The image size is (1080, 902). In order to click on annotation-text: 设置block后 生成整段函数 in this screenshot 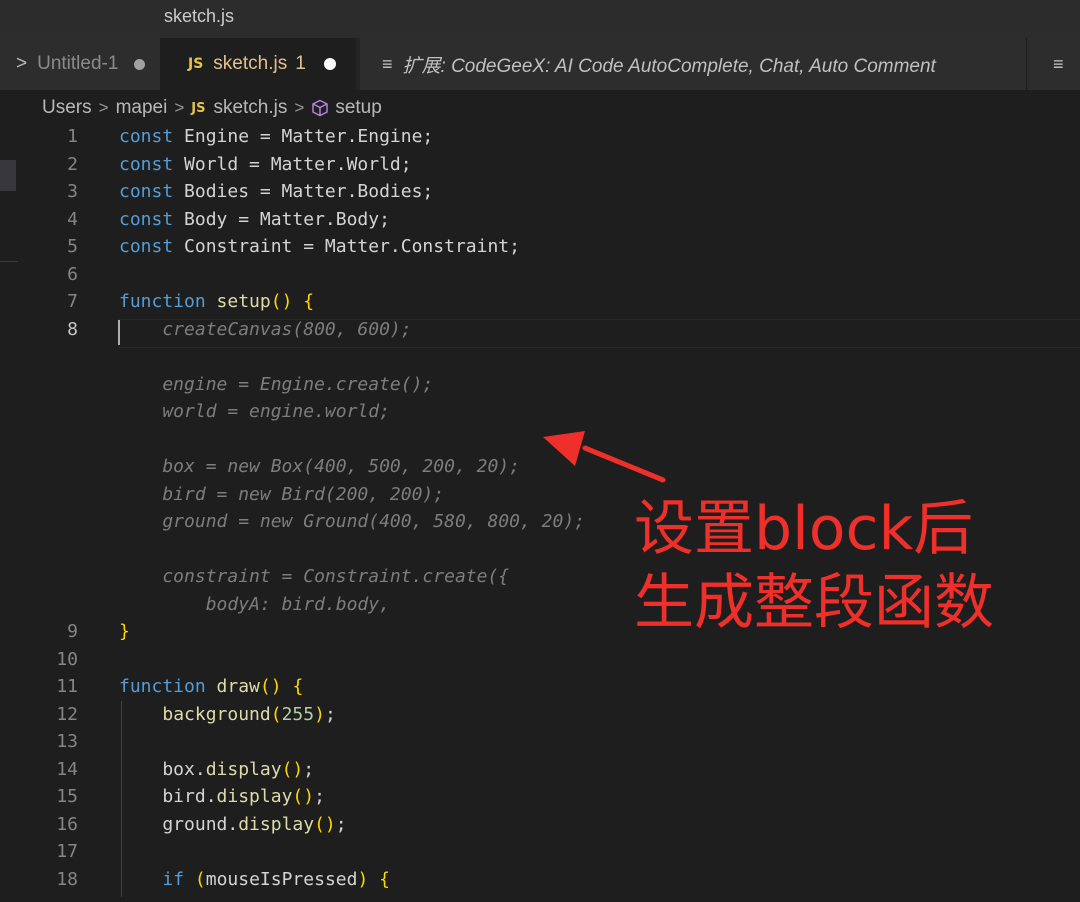, I will do `click(844, 566)`.